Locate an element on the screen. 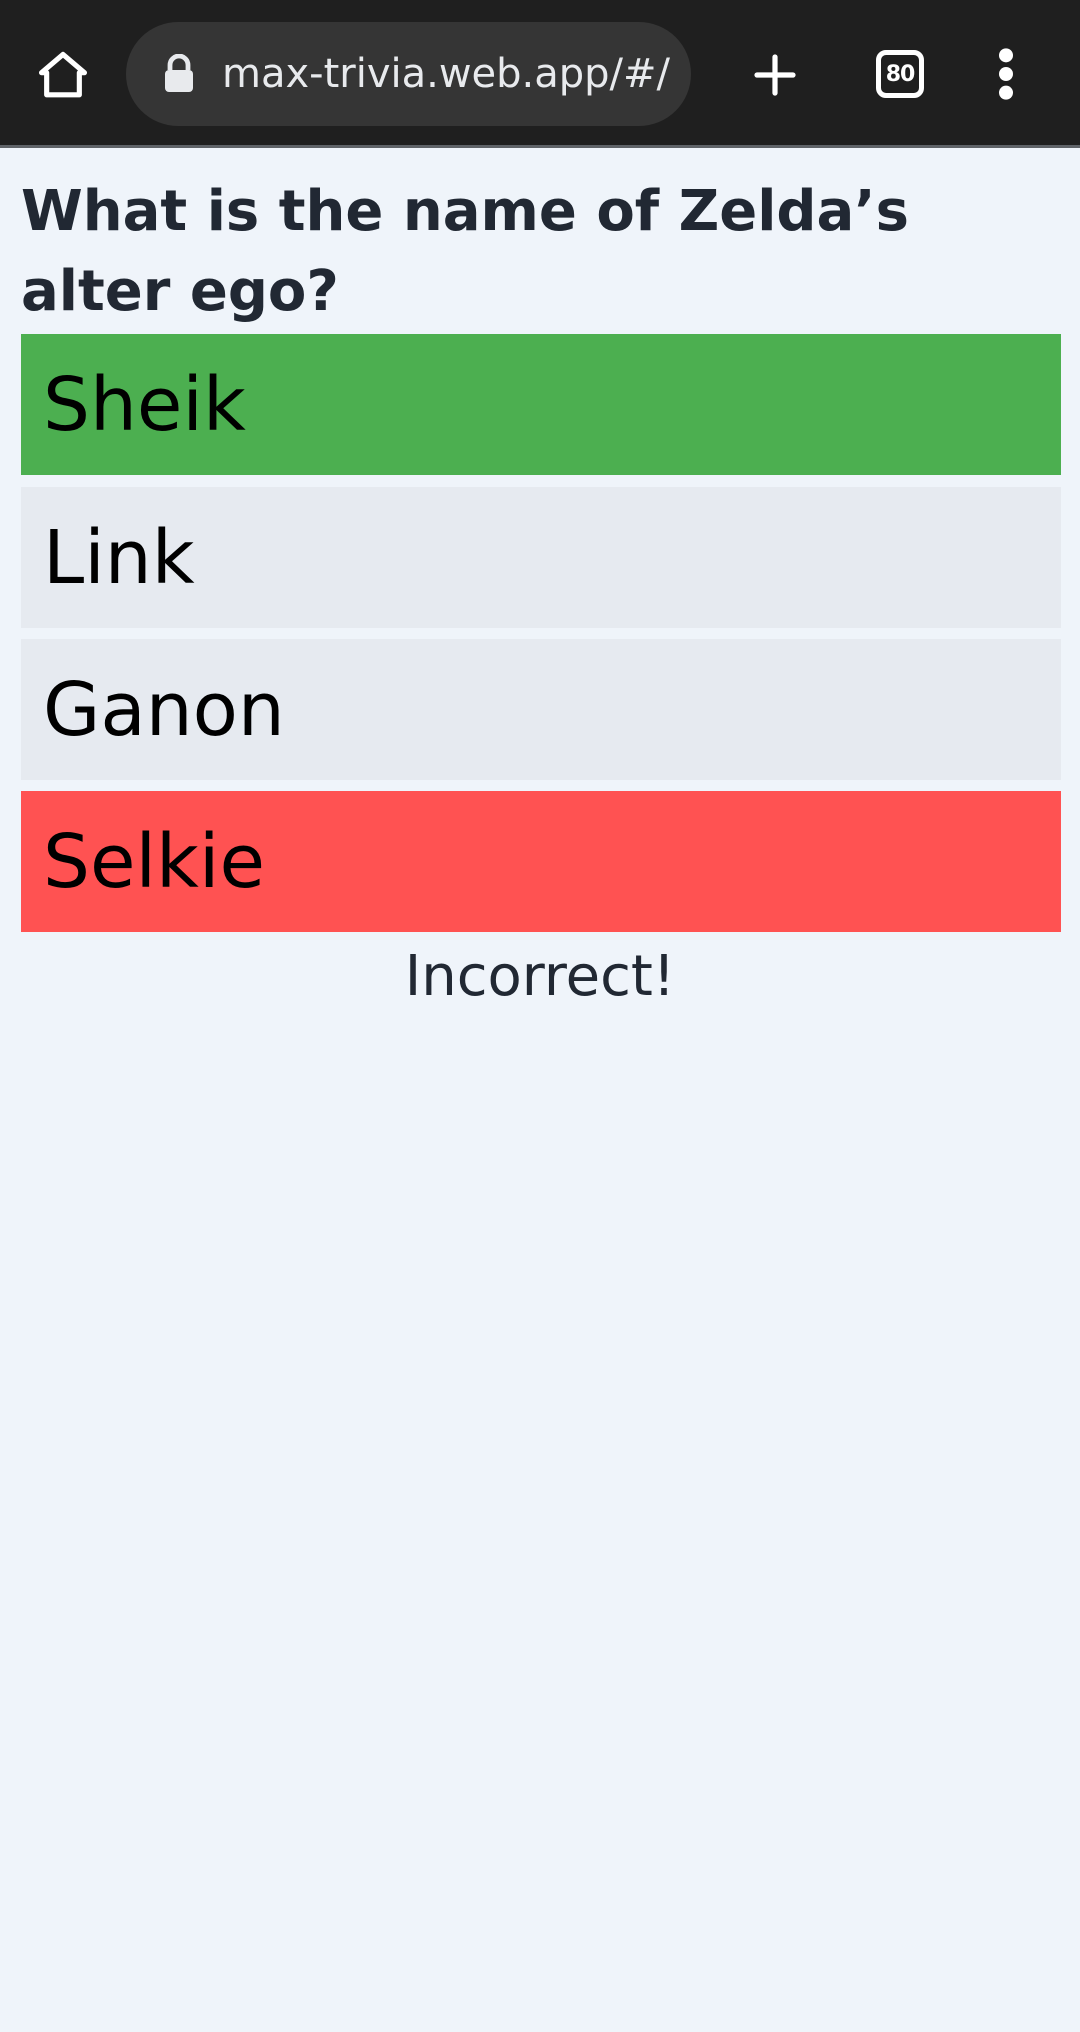  menu-button is located at coordinates (1006, 74).